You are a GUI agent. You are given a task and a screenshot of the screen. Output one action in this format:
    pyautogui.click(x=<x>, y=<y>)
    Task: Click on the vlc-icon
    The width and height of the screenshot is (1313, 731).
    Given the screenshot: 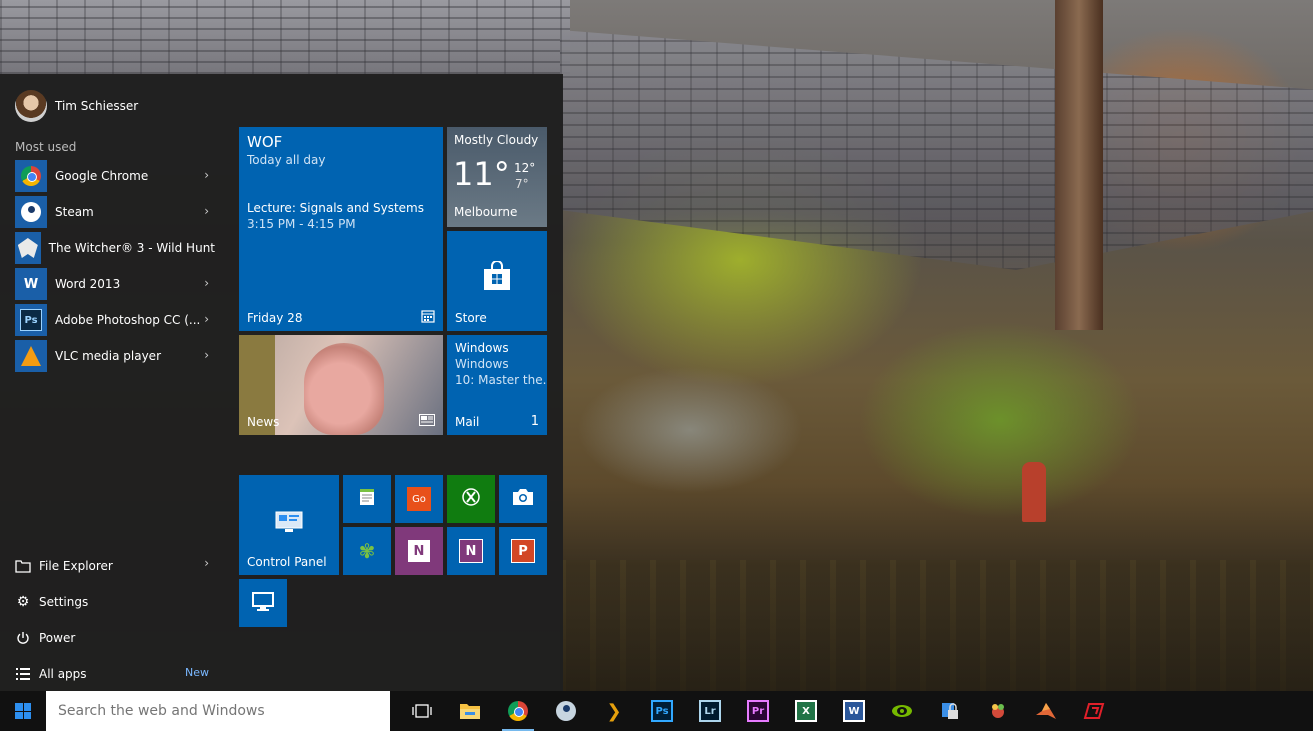 What is the action you would take?
    pyautogui.click(x=31, y=356)
    